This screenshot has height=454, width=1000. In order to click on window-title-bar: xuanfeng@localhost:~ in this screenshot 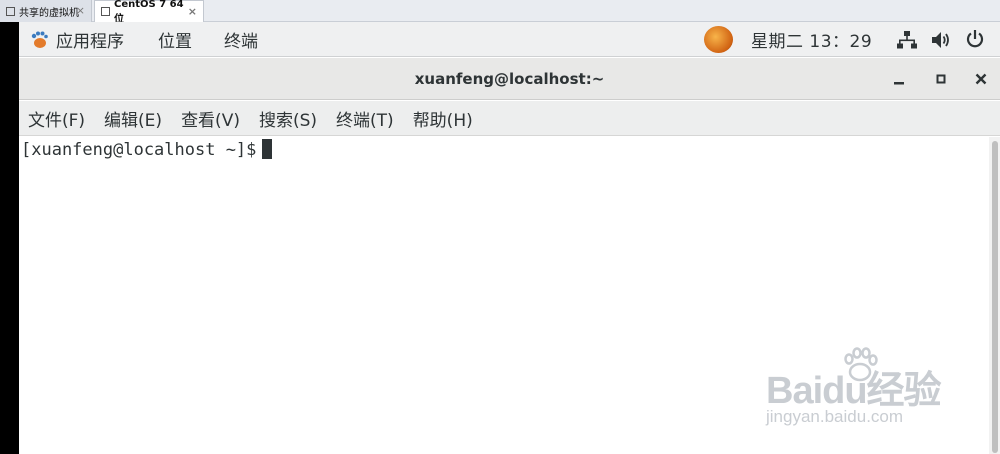, I will do `click(509, 79)`.